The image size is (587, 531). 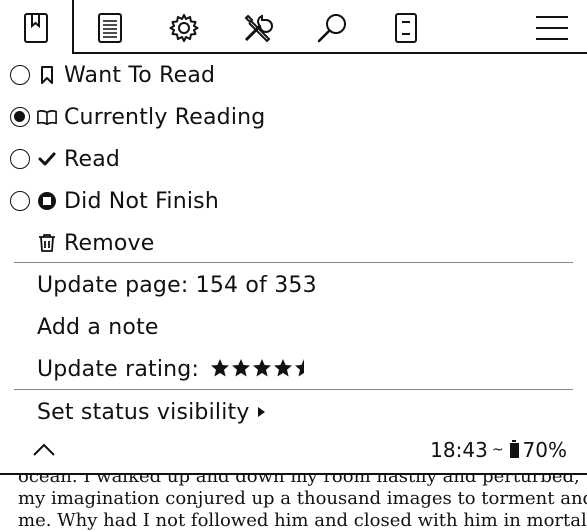 I want to click on toc-list-icon, so click(x=110, y=28).